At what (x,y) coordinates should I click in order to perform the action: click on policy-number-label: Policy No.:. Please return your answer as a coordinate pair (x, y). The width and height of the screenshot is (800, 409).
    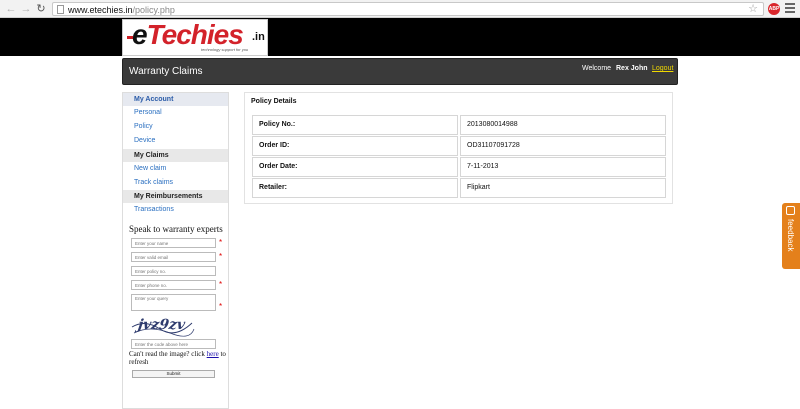
    Looking at the image, I should click on (355, 125).